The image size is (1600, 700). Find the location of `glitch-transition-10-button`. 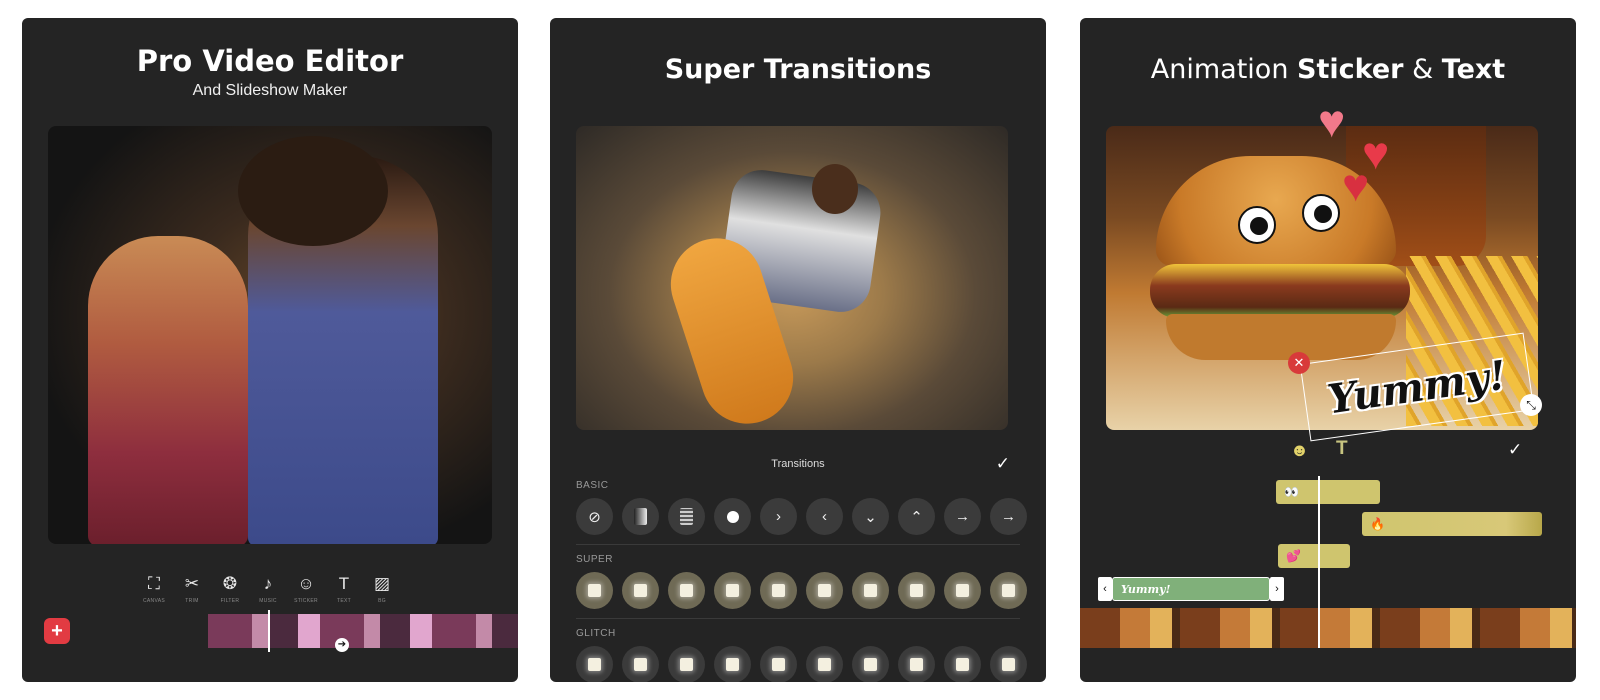

glitch-transition-10-button is located at coordinates (1008, 664).